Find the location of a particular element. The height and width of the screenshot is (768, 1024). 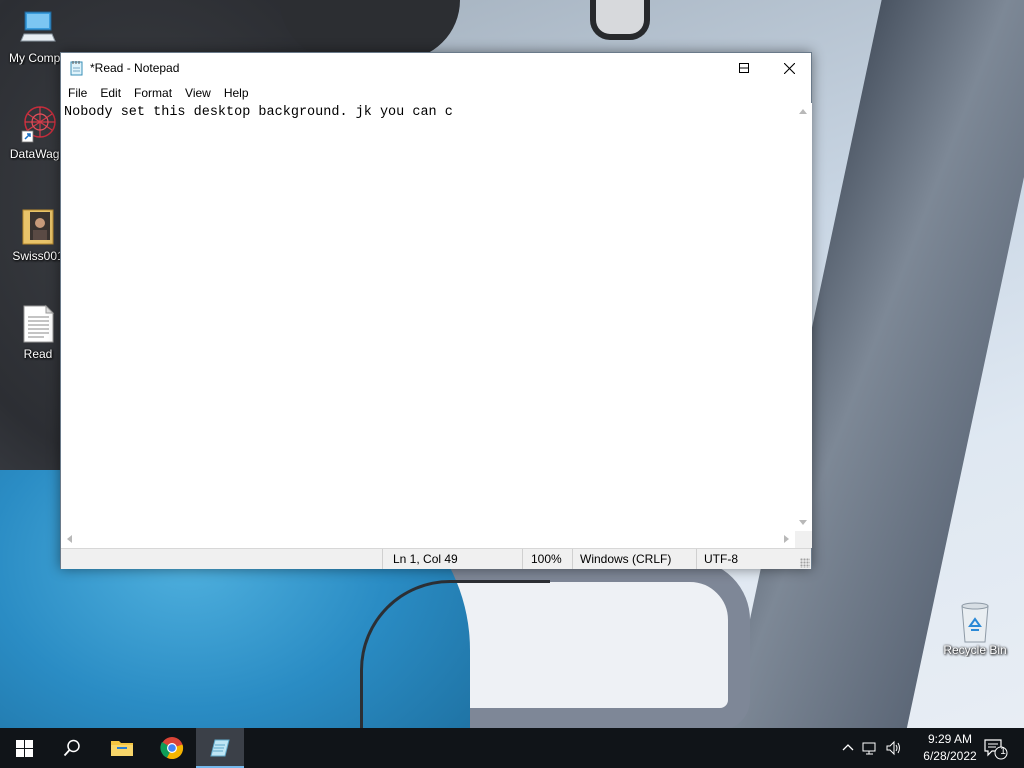

start-icon is located at coordinates (24, 748).